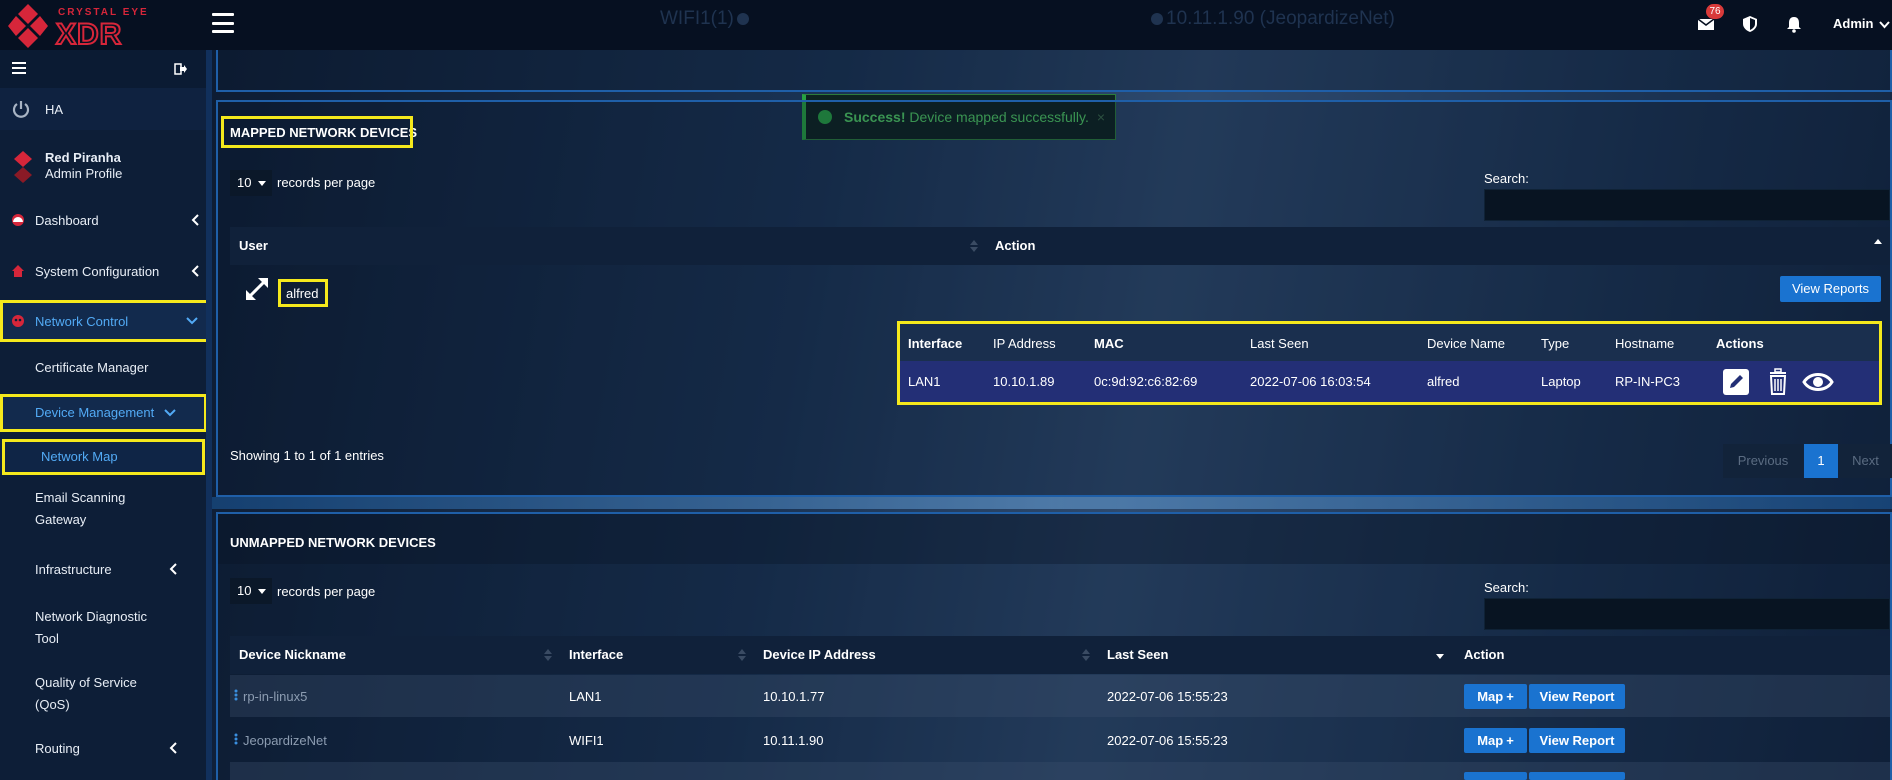 This screenshot has height=780, width=1892. Describe the element at coordinates (275, 696) in the screenshot. I see `device-nickname: rp-in-linux5` at that location.